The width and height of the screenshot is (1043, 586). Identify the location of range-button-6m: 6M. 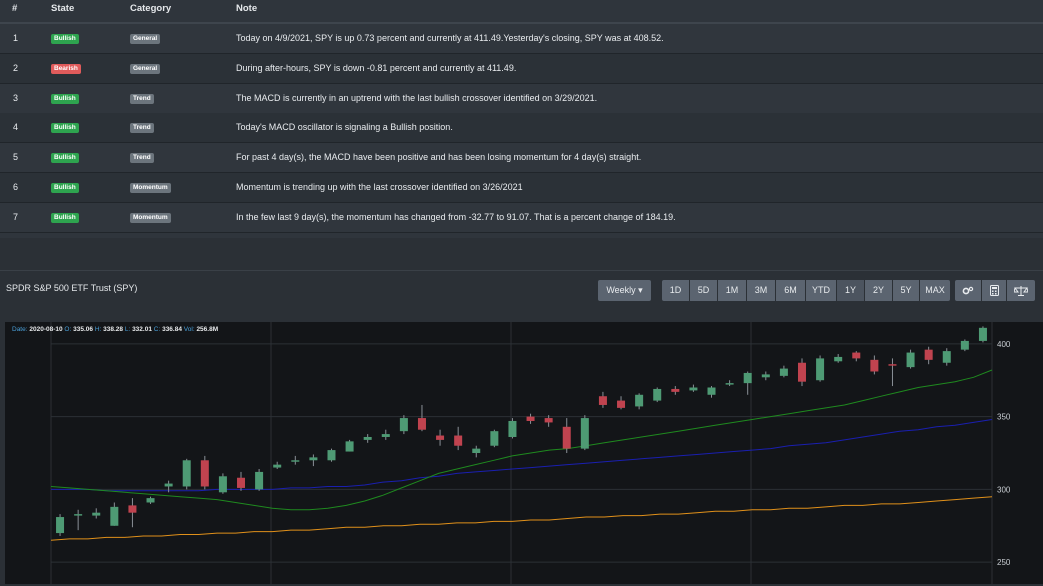
(790, 290).